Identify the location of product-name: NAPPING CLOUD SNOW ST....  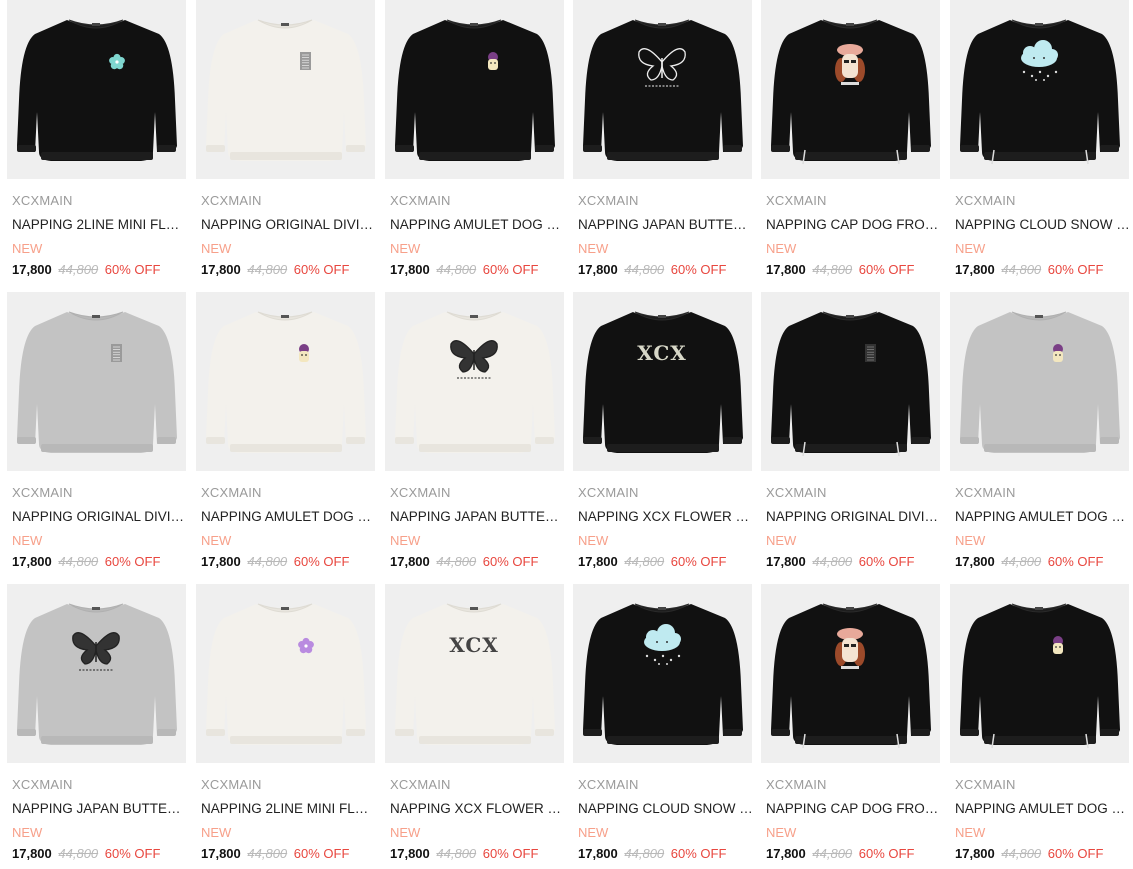
(1043, 224).